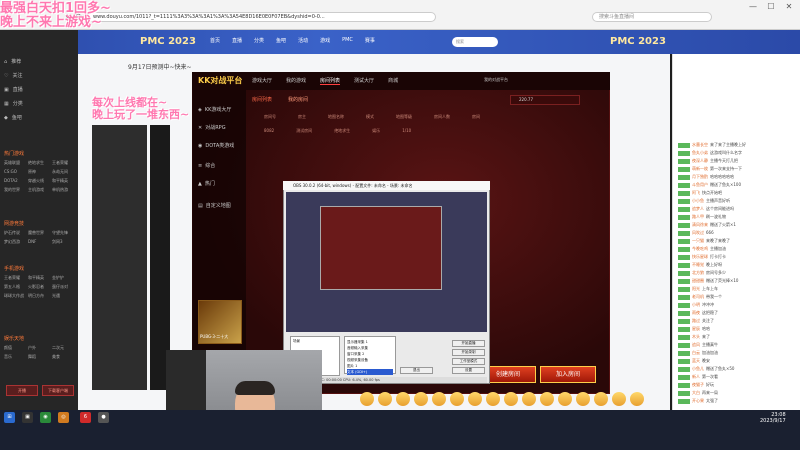 The width and height of the screenshot is (800, 450). I want to click on kk-nav-item: 游戏大厅, so click(262, 81).